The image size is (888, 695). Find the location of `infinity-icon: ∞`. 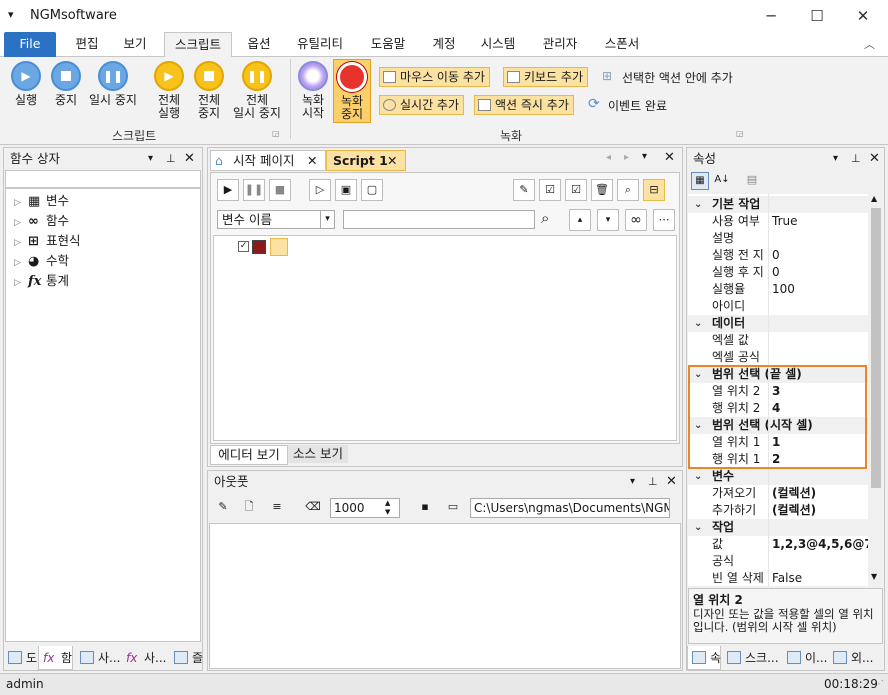

infinity-icon: ∞ is located at coordinates (636, 220).